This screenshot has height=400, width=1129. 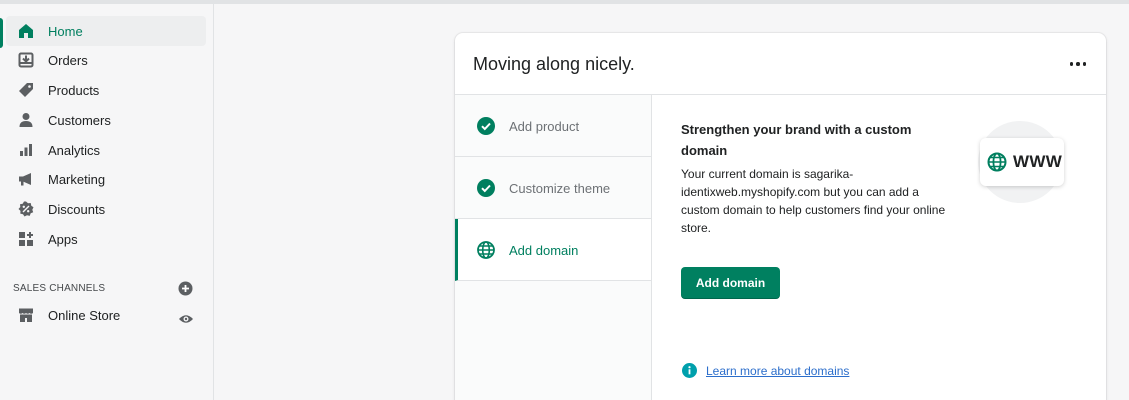 What do you see at coordinates (26, 90) in the screenshot?
I see `tag-icon` at bounding box center [26, 90].